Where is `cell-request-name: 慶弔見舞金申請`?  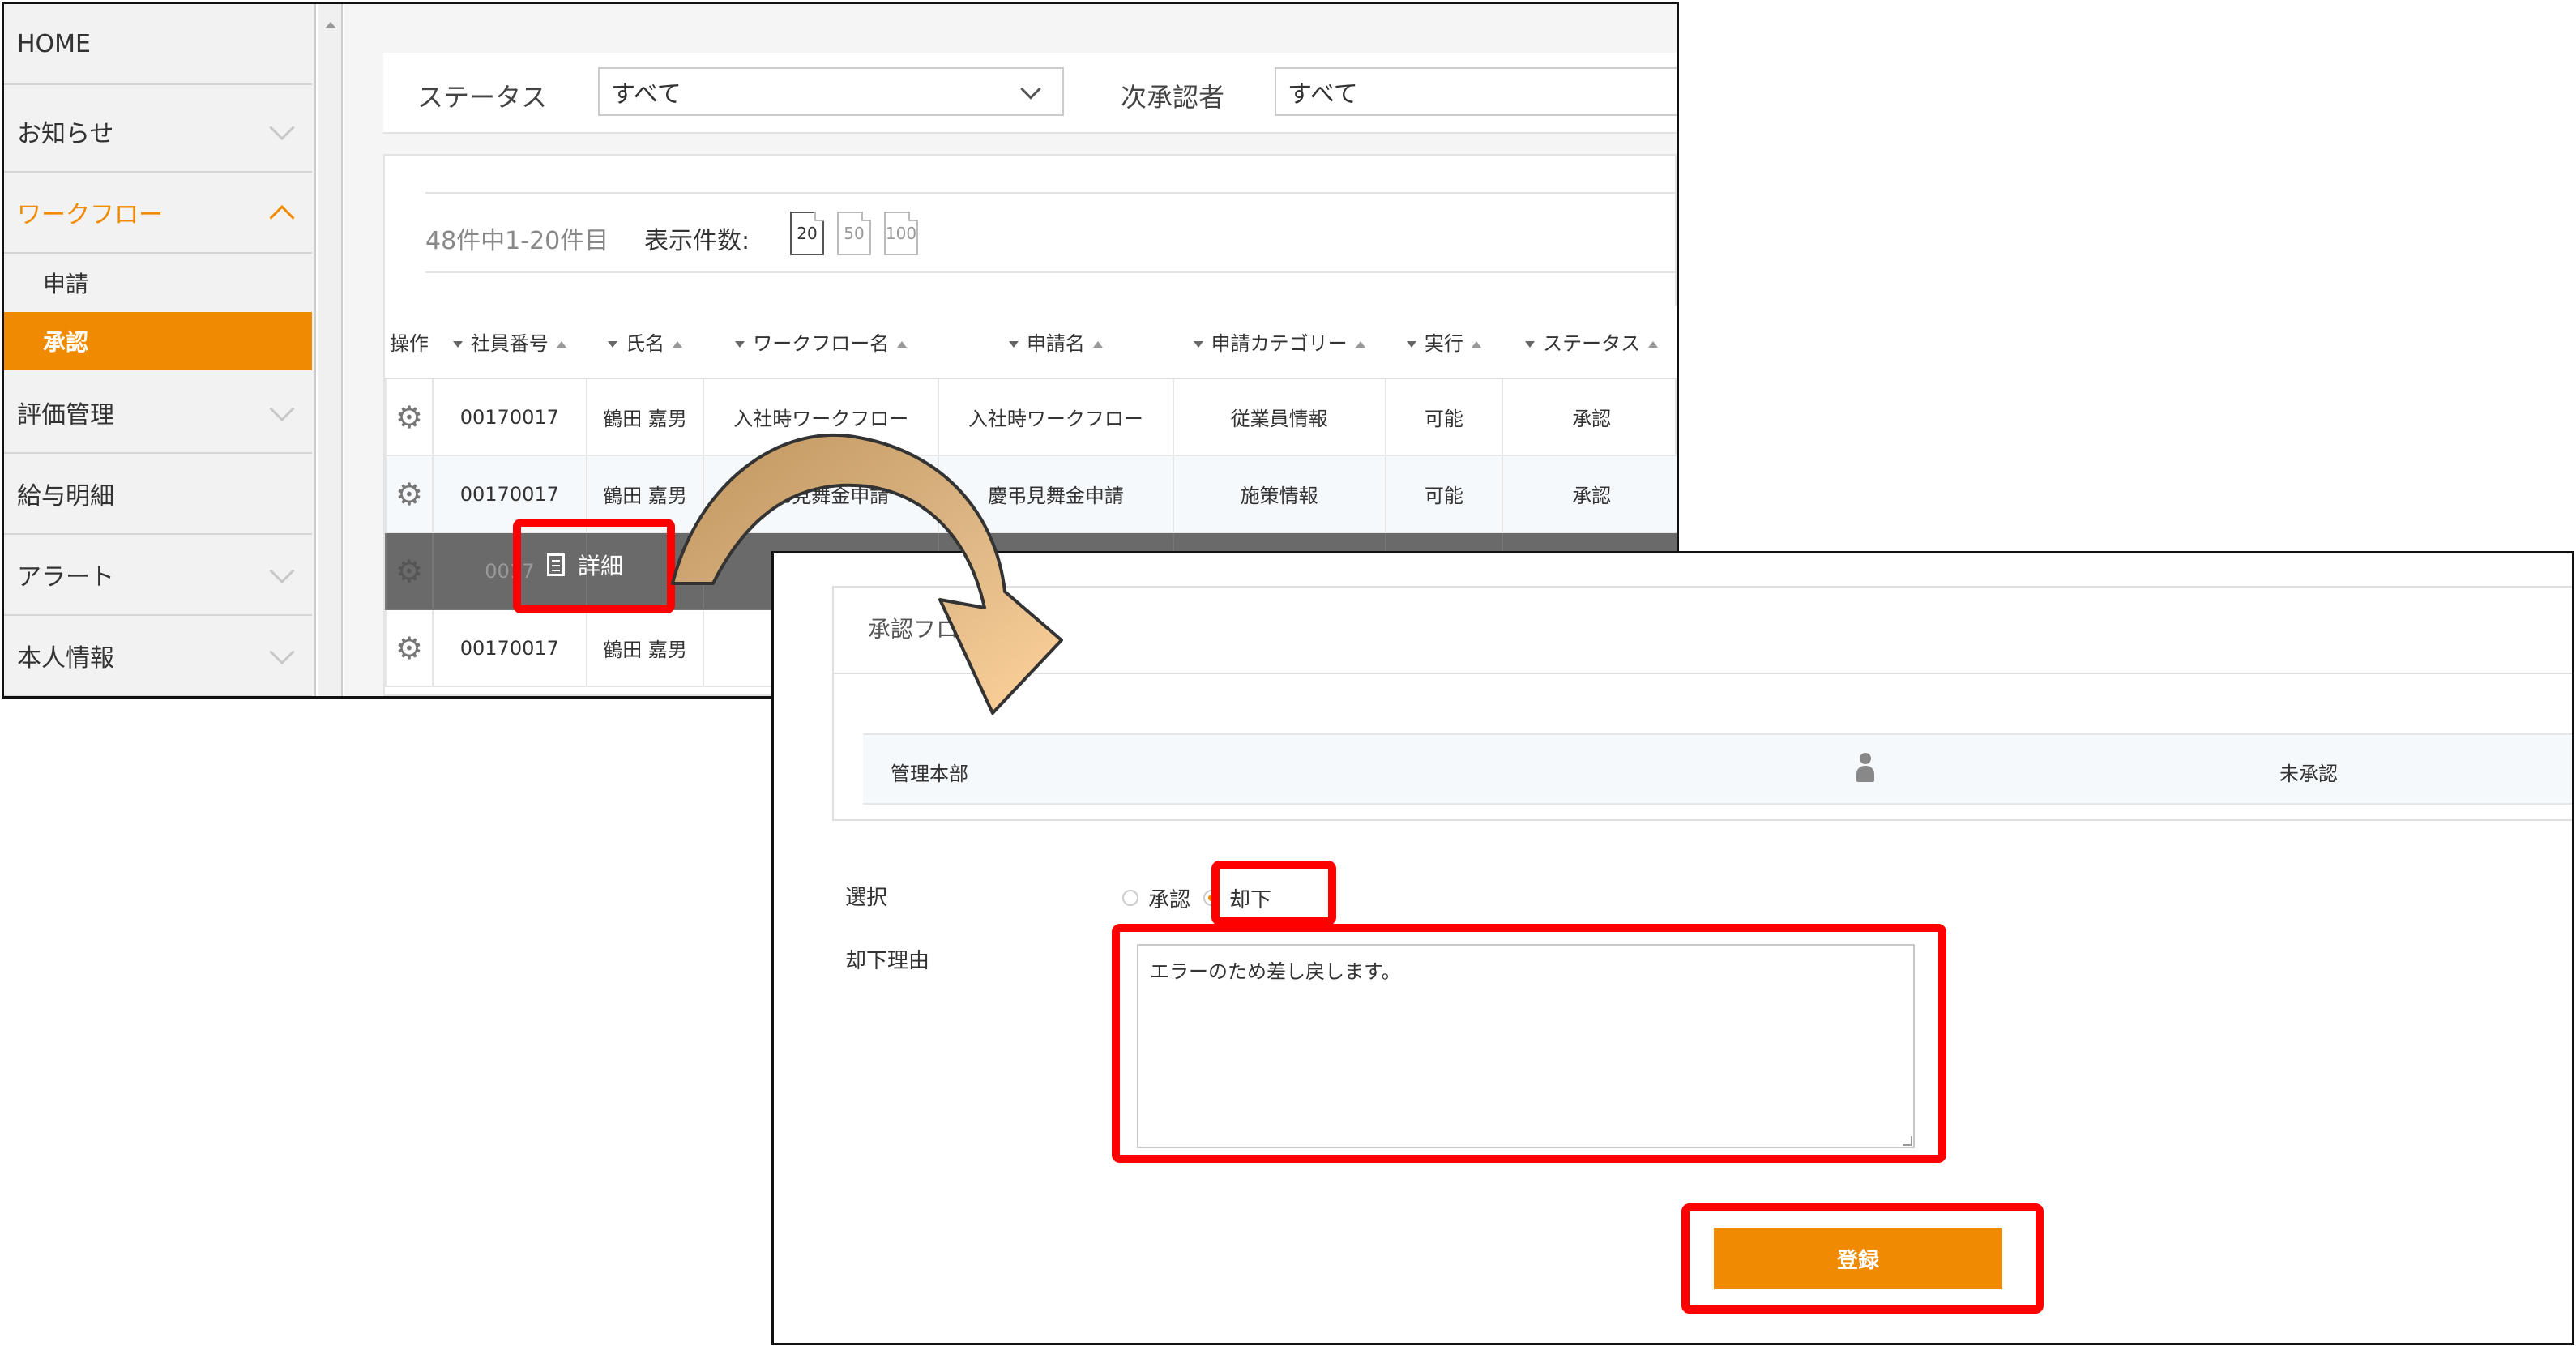 cell-request-name: 慶弔見舞金申請 is located at coordinates (1056, 494).